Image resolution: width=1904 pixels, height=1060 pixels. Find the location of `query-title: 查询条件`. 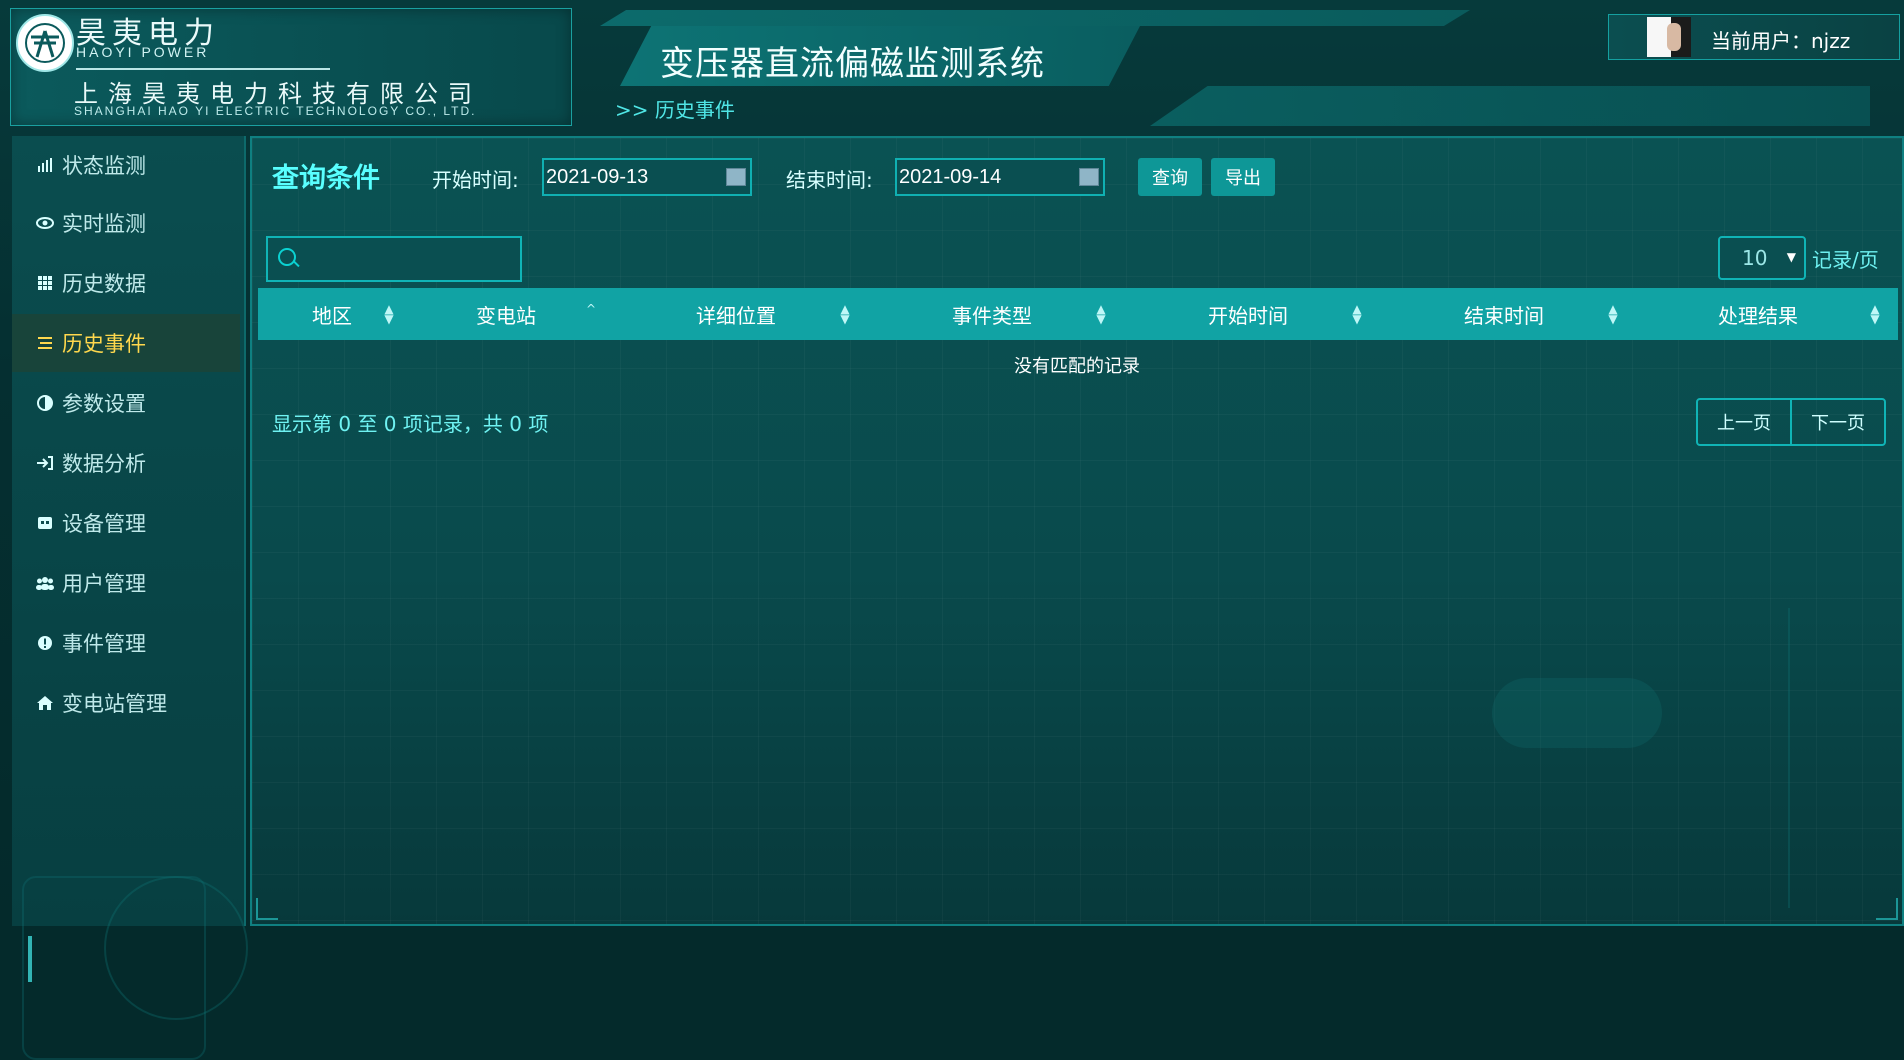

query-title: 查询条件 is located at coordinates (326, 178).